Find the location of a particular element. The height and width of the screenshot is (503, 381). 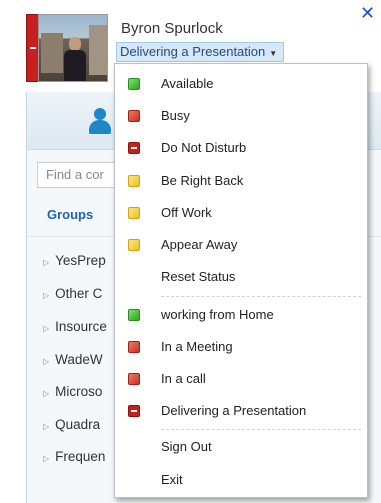

user-name: Byron Spurlock is located at coordinates (172, 28).